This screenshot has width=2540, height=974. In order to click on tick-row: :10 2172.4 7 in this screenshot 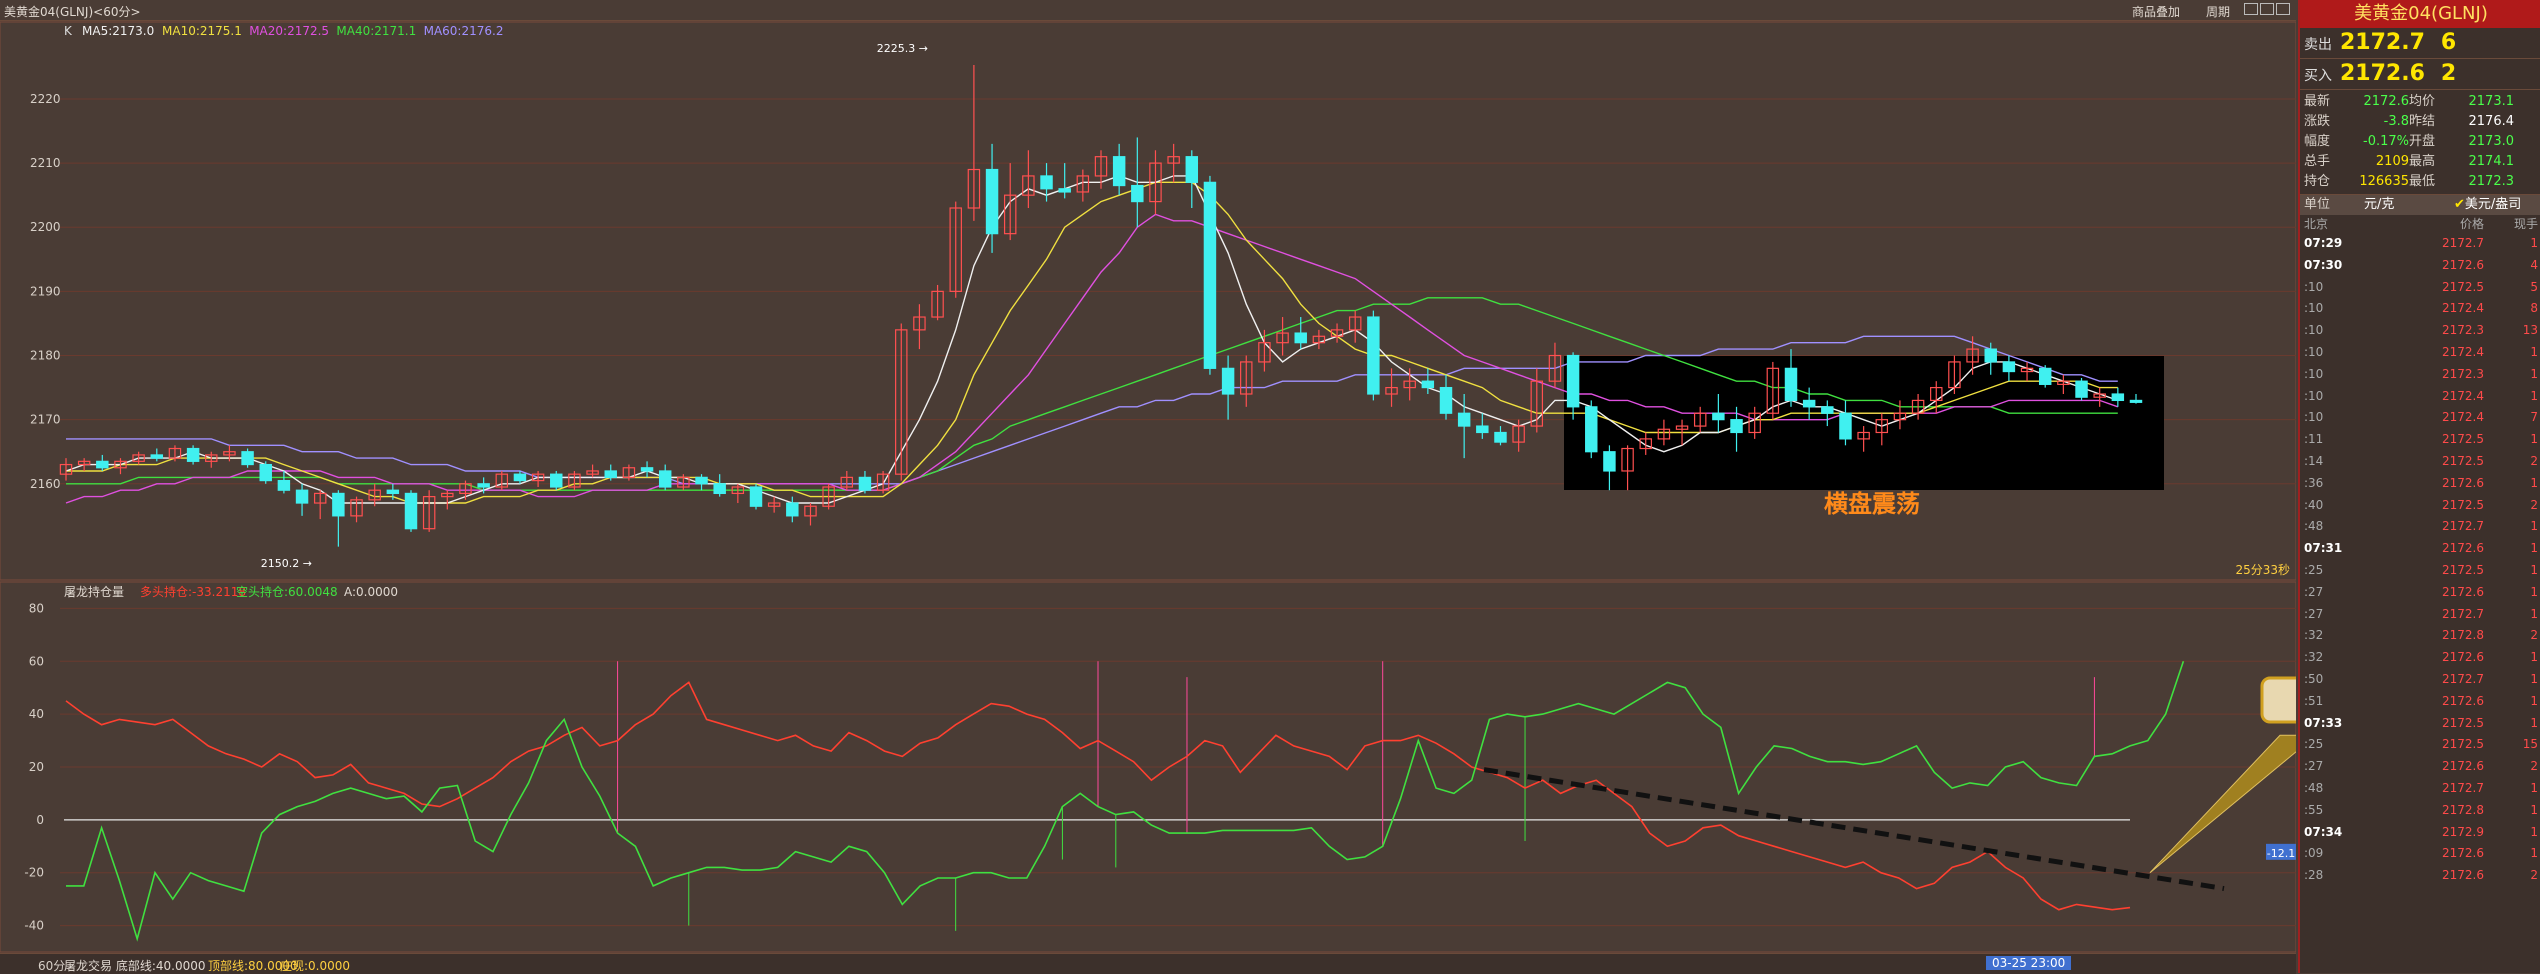, I will do `click(2420, 418)`.